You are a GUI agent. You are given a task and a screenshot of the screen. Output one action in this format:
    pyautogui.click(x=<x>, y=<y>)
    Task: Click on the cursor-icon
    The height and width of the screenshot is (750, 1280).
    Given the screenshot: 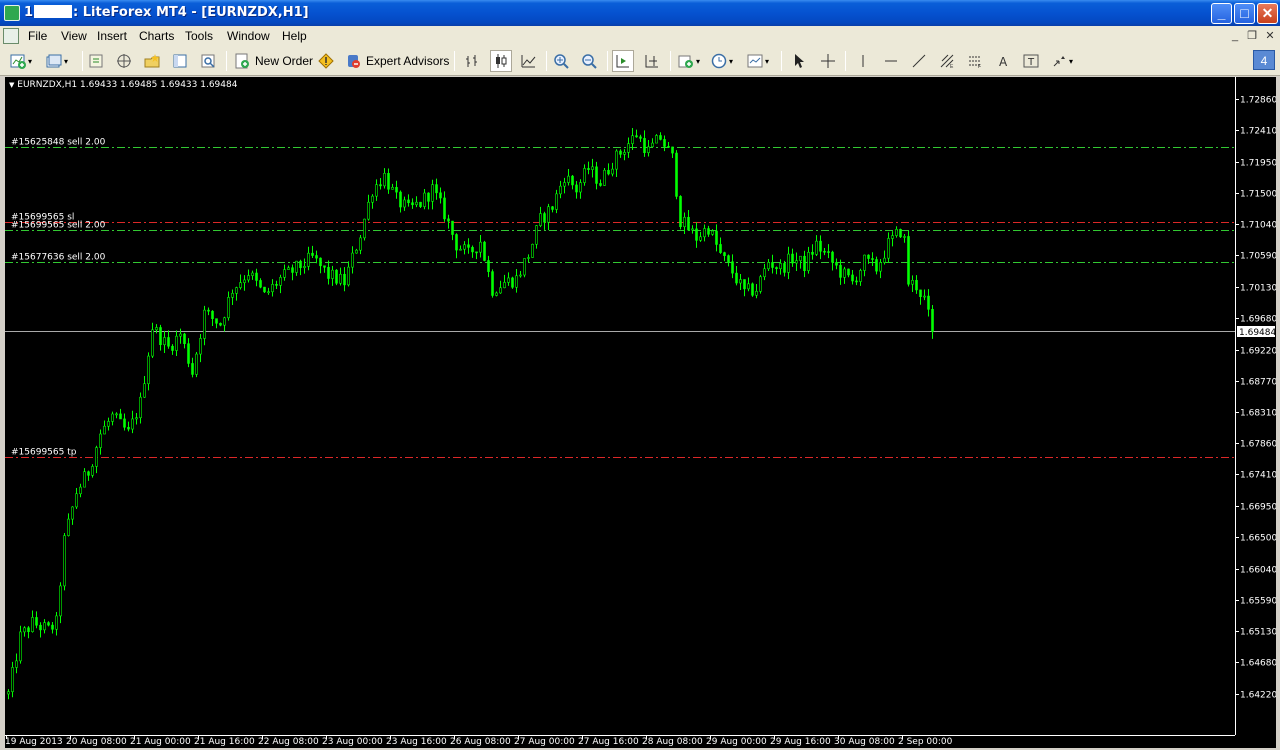 What is the action you would take?
    pyautogui.click(x=799, y=61)
    